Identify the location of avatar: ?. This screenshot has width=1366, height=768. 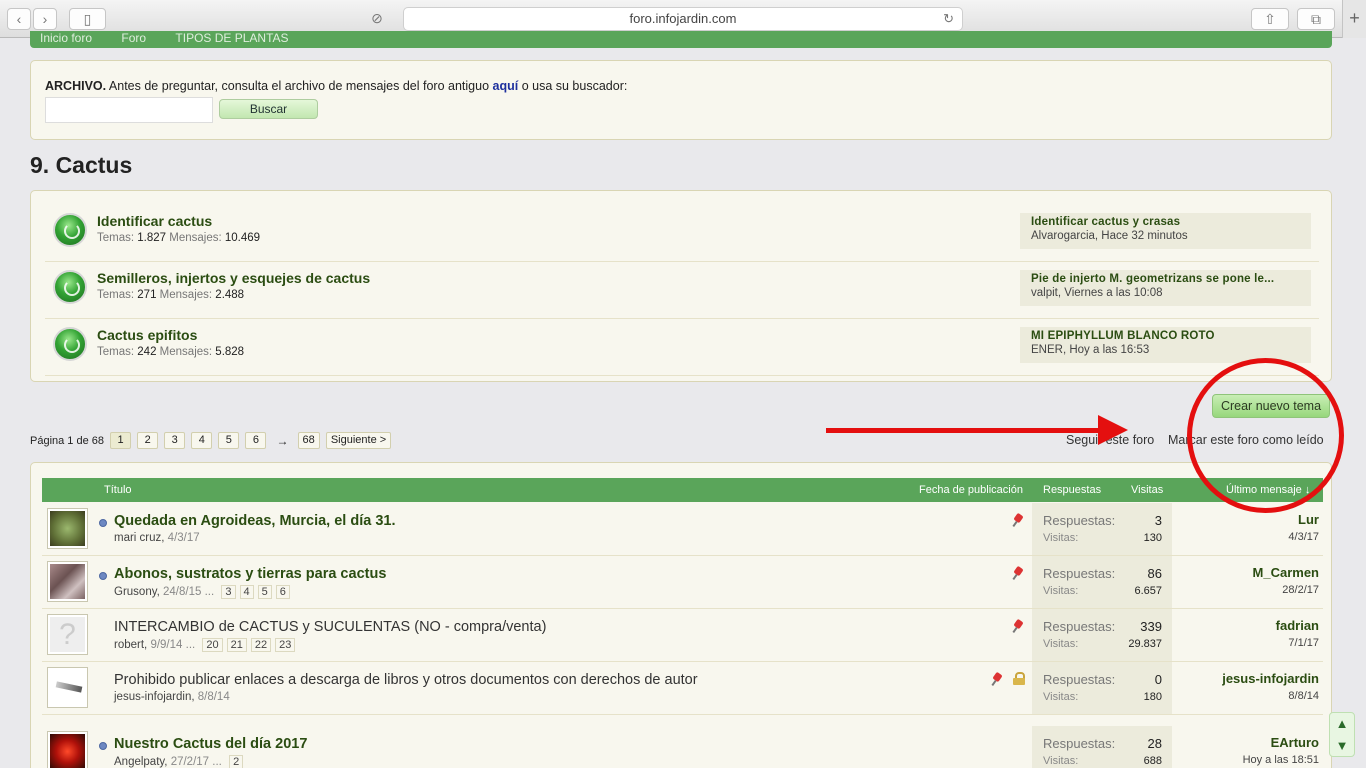
(67, 634).